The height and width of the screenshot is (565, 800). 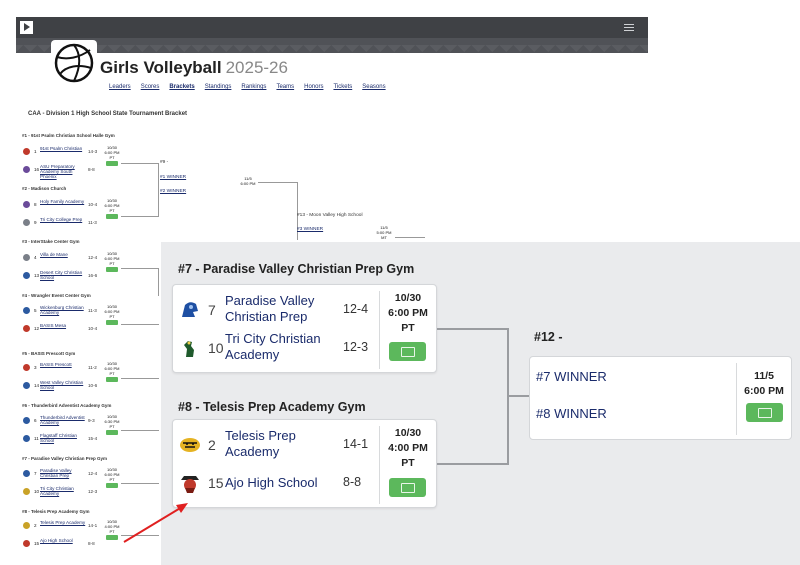 I want to click on round2-game-9-time: 11/5 6:00 PM, so click(x=248, y=181).